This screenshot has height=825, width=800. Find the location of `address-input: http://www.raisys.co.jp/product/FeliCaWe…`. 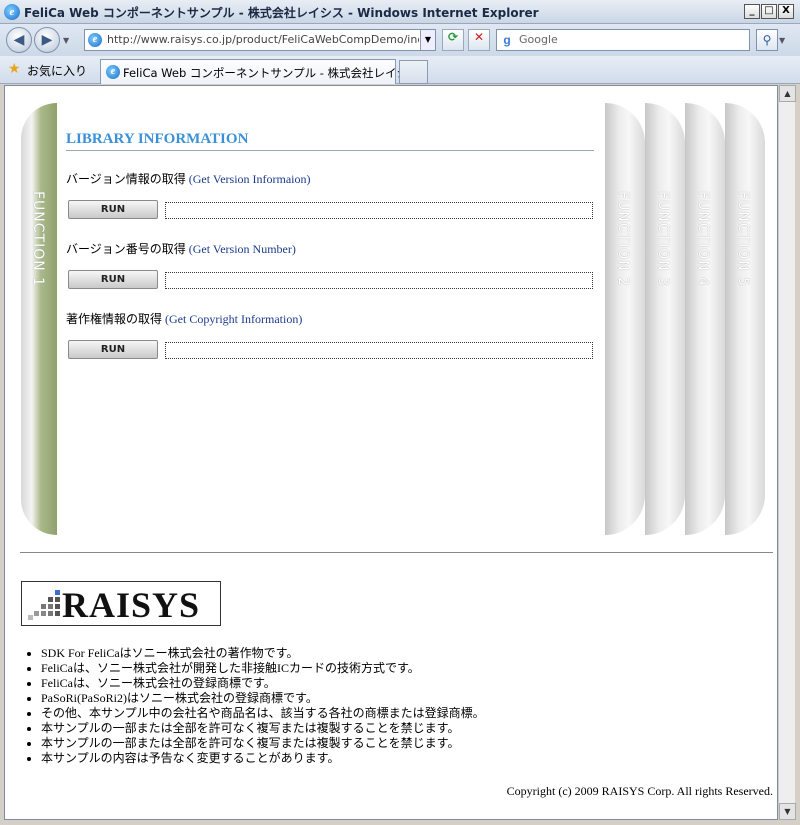

address-input: http://www.raisys.co.jp/product/FeliCaWe… is located at coordinates (263, 39).